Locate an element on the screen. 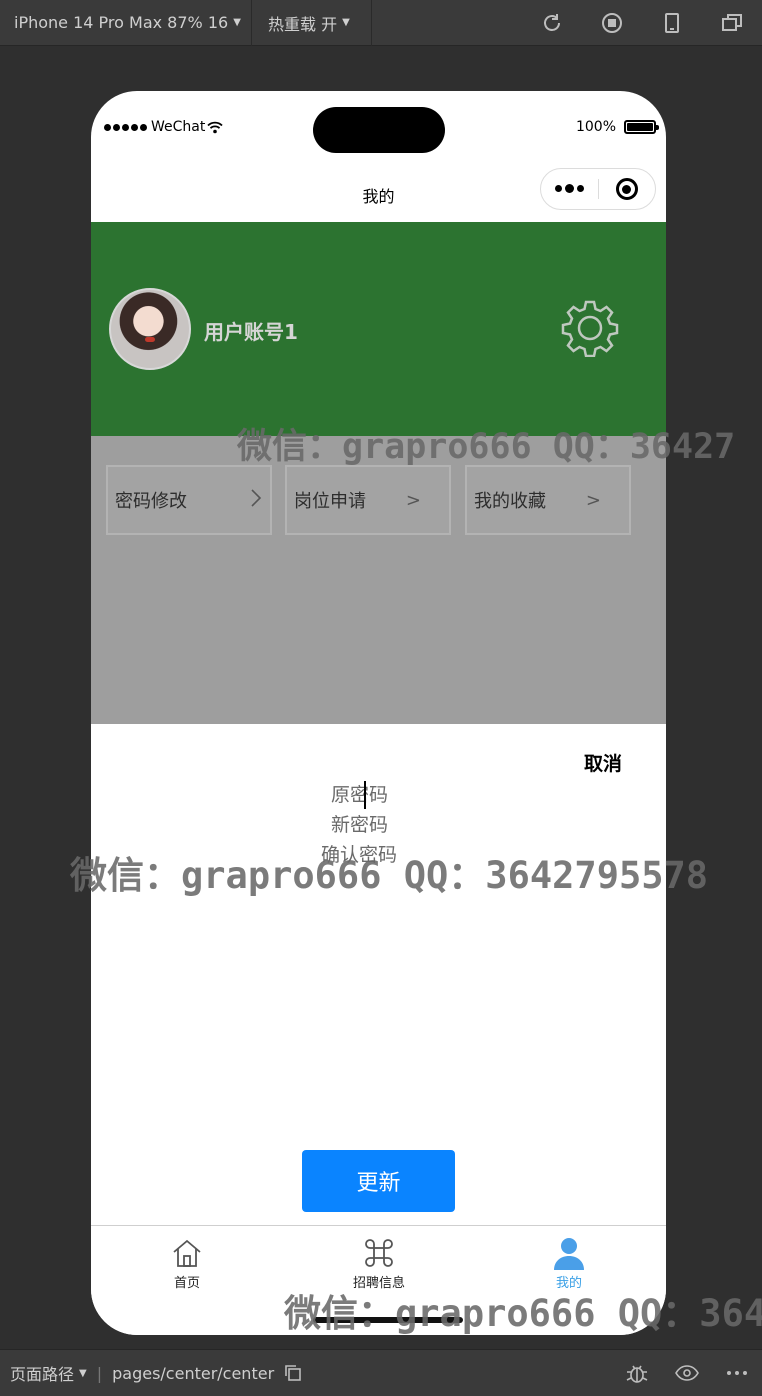 The image size is (762, 1396). menu-capsule is located at coordinates (598, 189).